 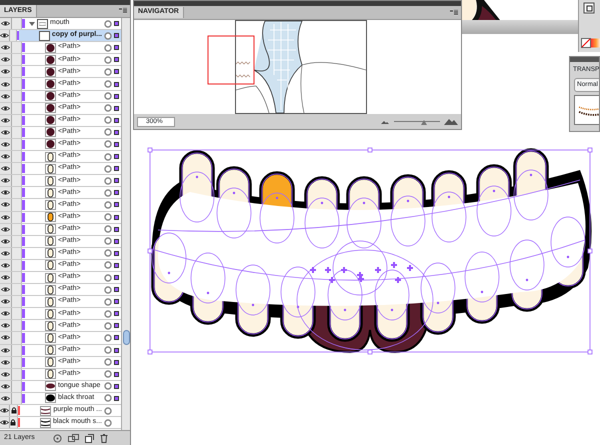 I want to click on scrollbar, so click(x=125, y=224).